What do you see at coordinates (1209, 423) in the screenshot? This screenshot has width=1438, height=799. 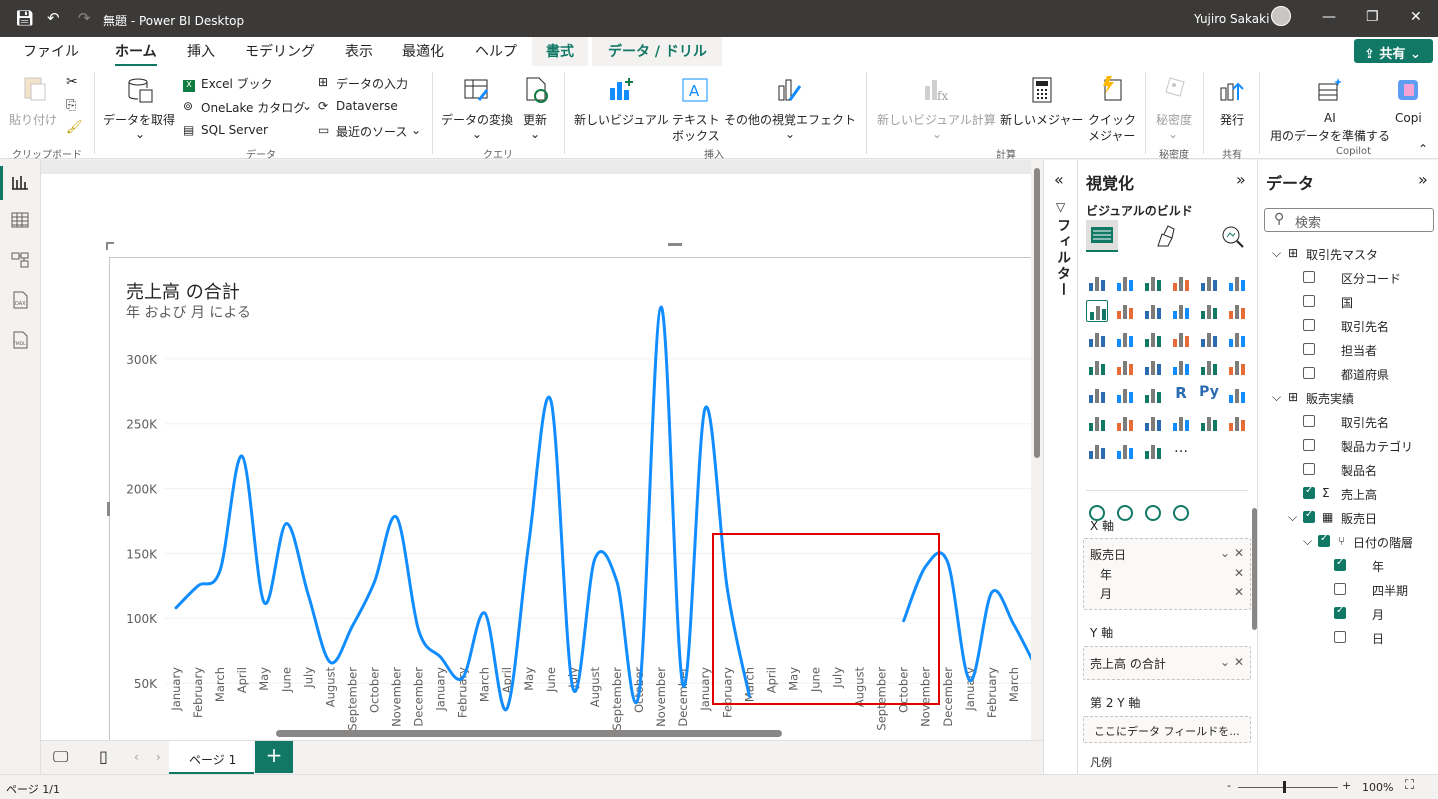 I see `smart-narrative-icon` at bounding box center [1209, 423].